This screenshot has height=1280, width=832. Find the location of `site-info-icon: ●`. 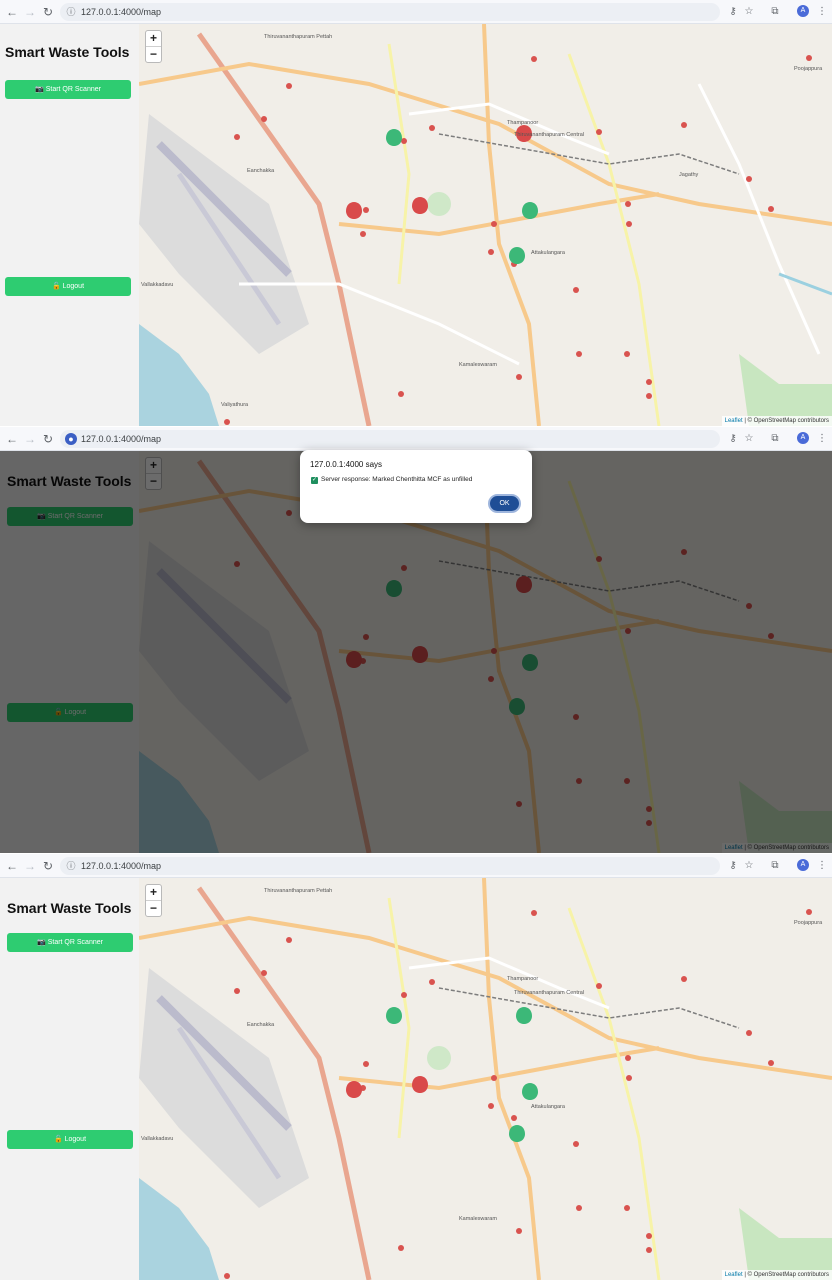

site-info-icon: ● is located at coordinates (71, 439).